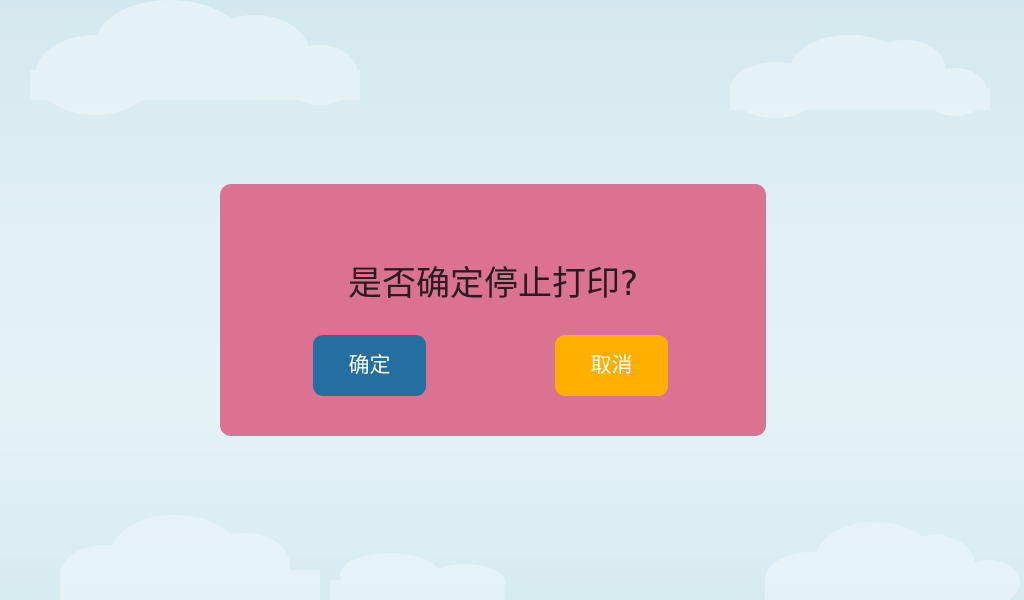 This screenshot has width=1024, height=600. What do you see at coordinates (611, 365) in the screenshot?
I see `cancel-button: 取消` at bounding box center [611, 365].